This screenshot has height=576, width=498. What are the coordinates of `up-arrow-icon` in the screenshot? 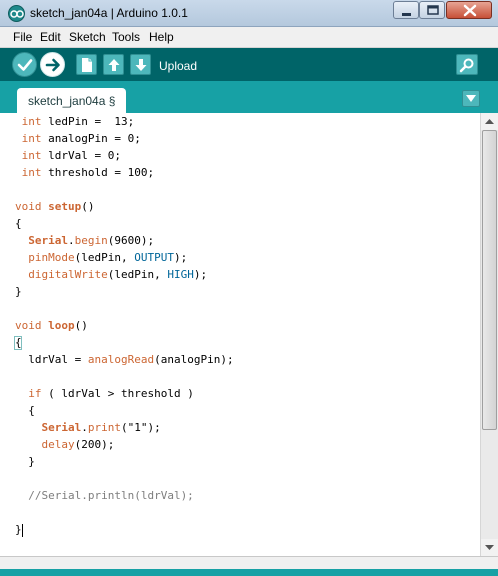 It's located at (114, 65).